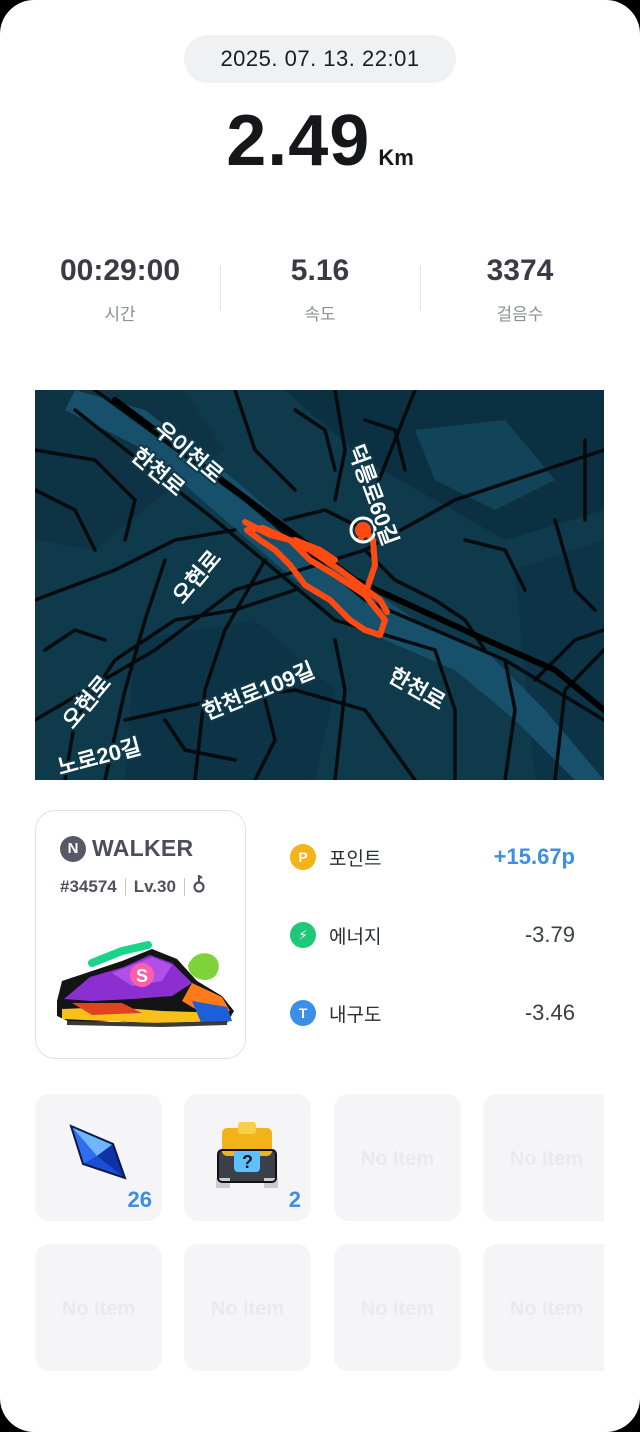 The width and height of the screenshot is (640, 1432). I want to click on reward-points-value: +15.67p, so click(534, 856).